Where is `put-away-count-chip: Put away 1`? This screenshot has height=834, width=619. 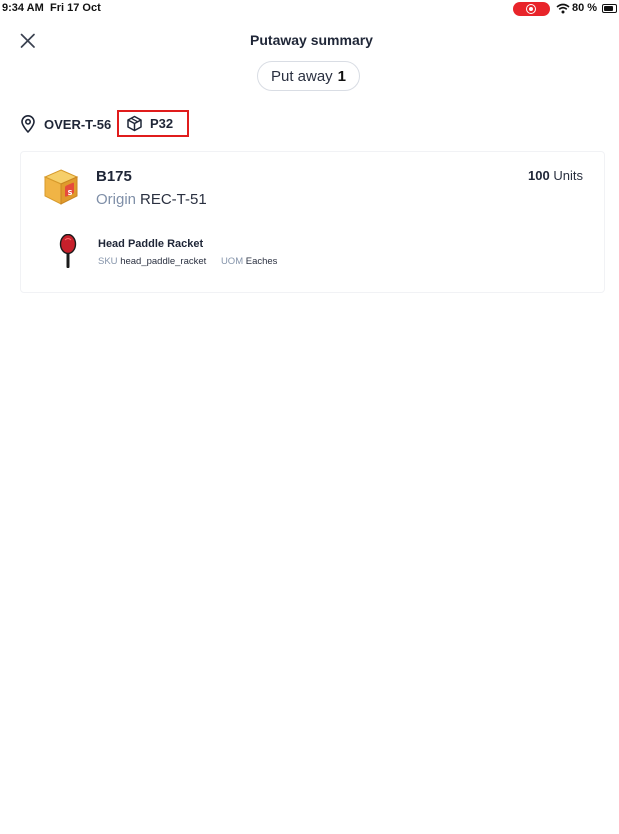
put-away-count-chip: Put away 1 is located at coordinates (308, 76).